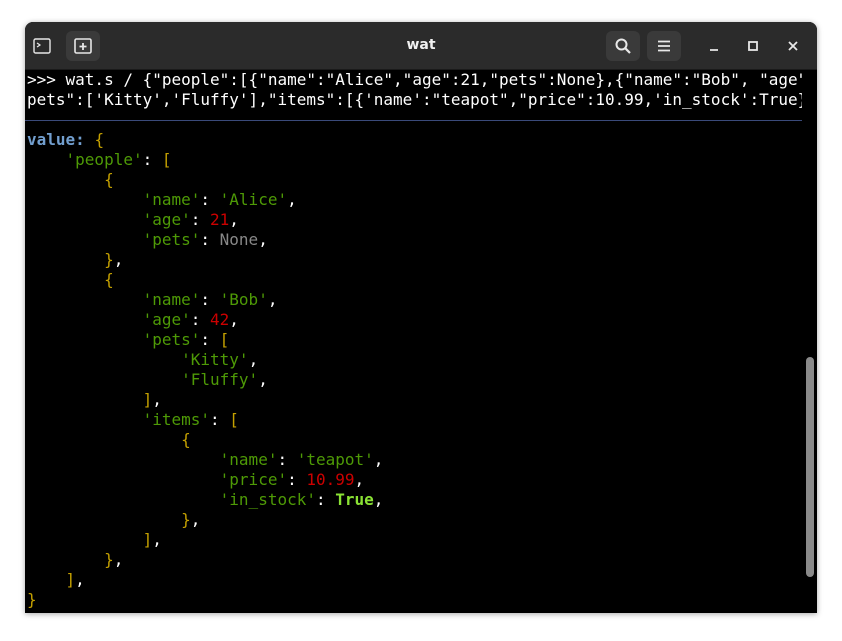 The height and width of the screenshot is (641, 842). I want to click on close-icon, so click(793, 46).